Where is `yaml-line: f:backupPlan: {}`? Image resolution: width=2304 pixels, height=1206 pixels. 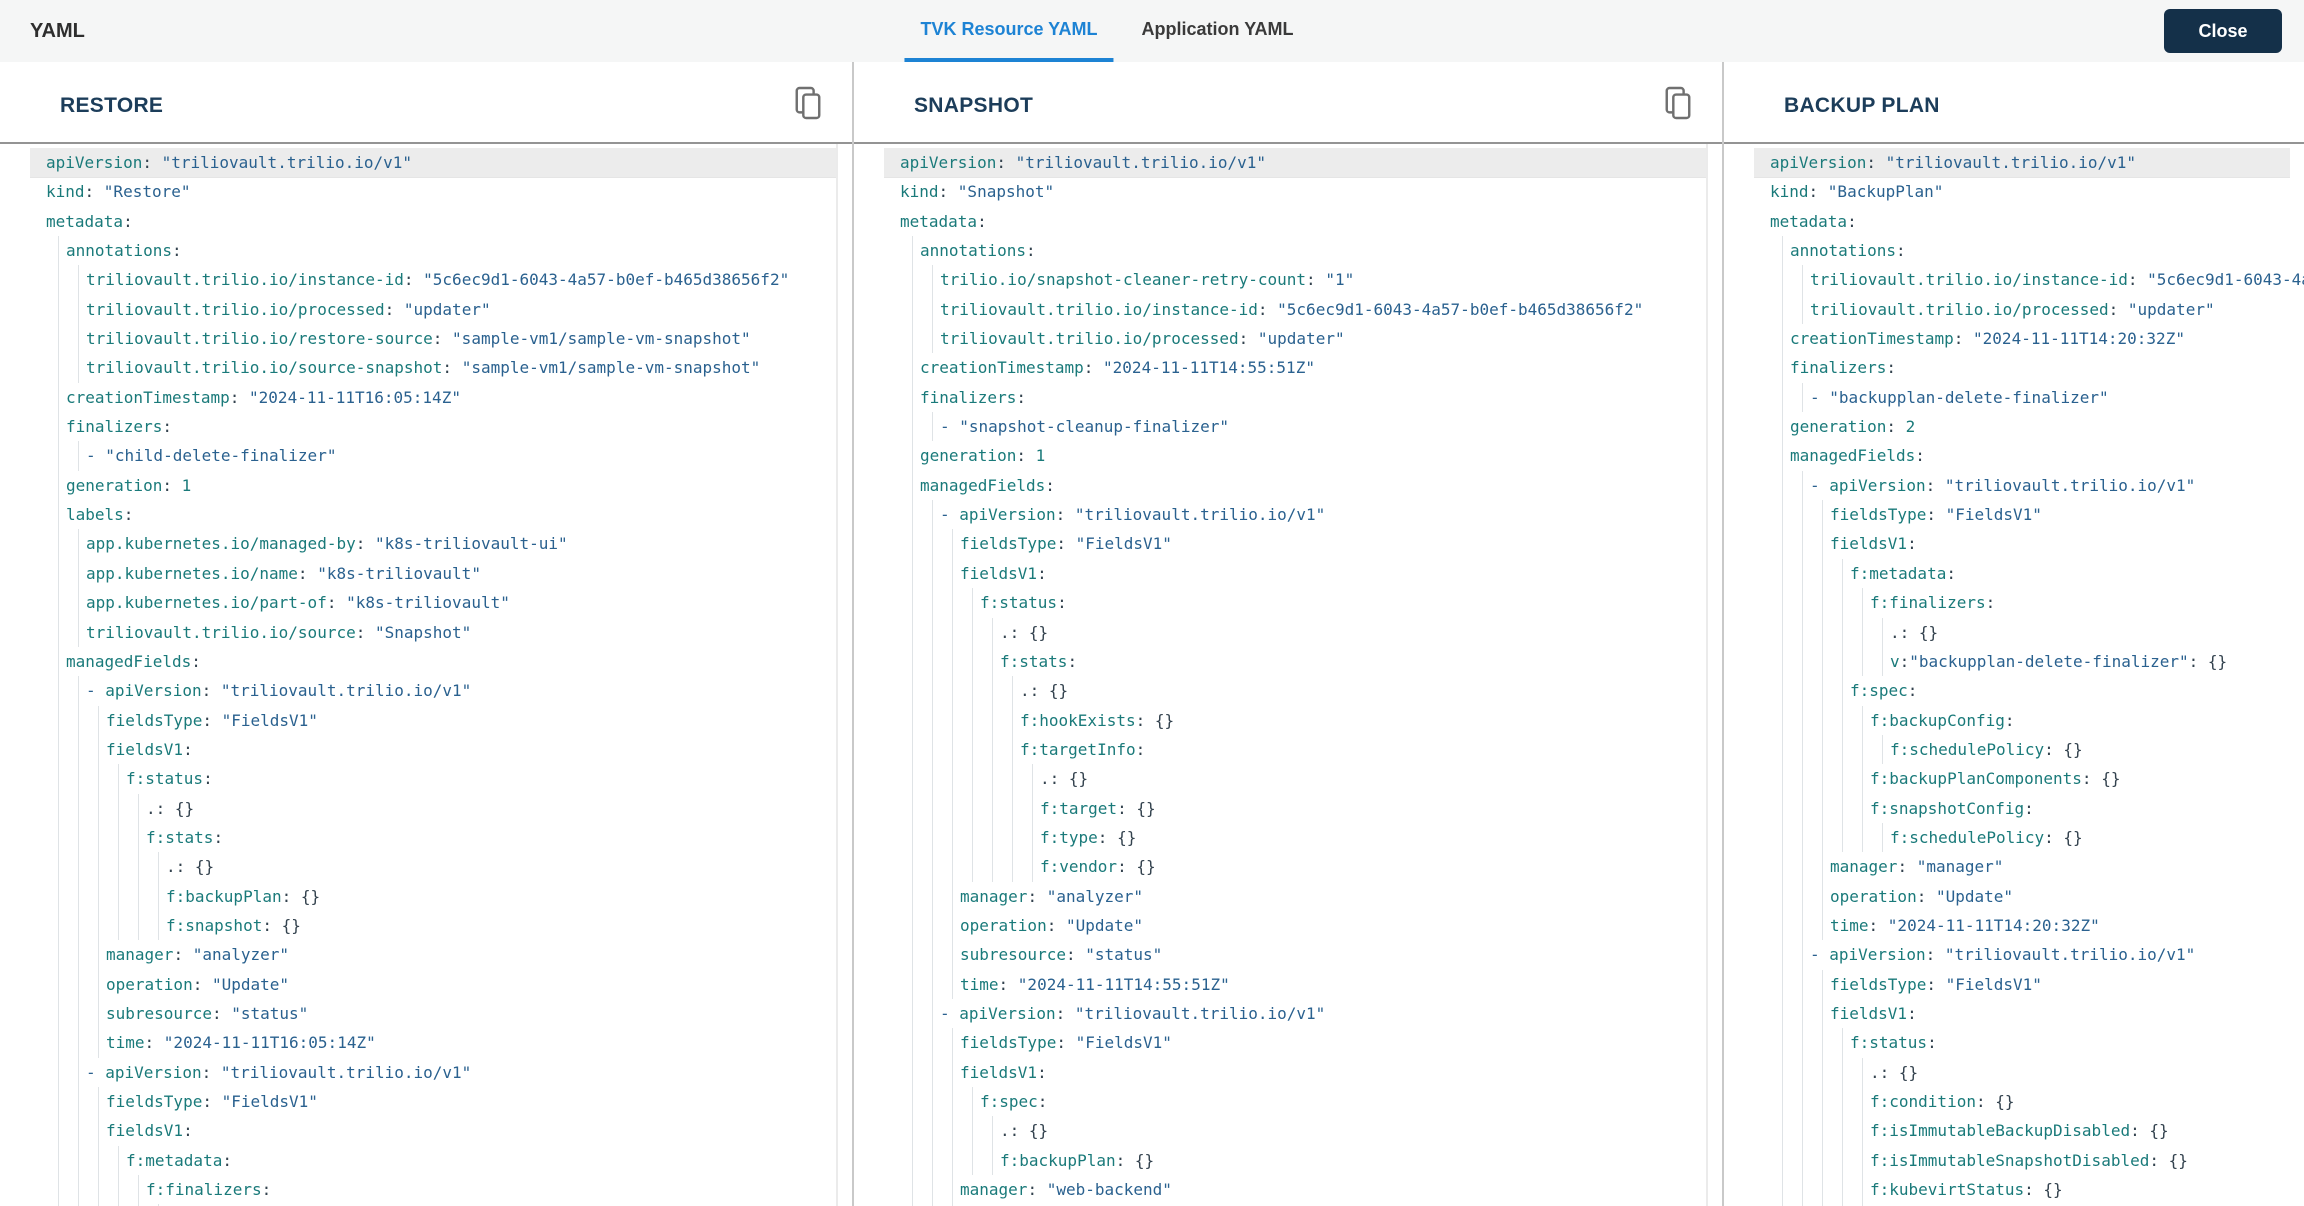 yaml-line: f:backupPlan: {} is located at coordinates (434, 896).